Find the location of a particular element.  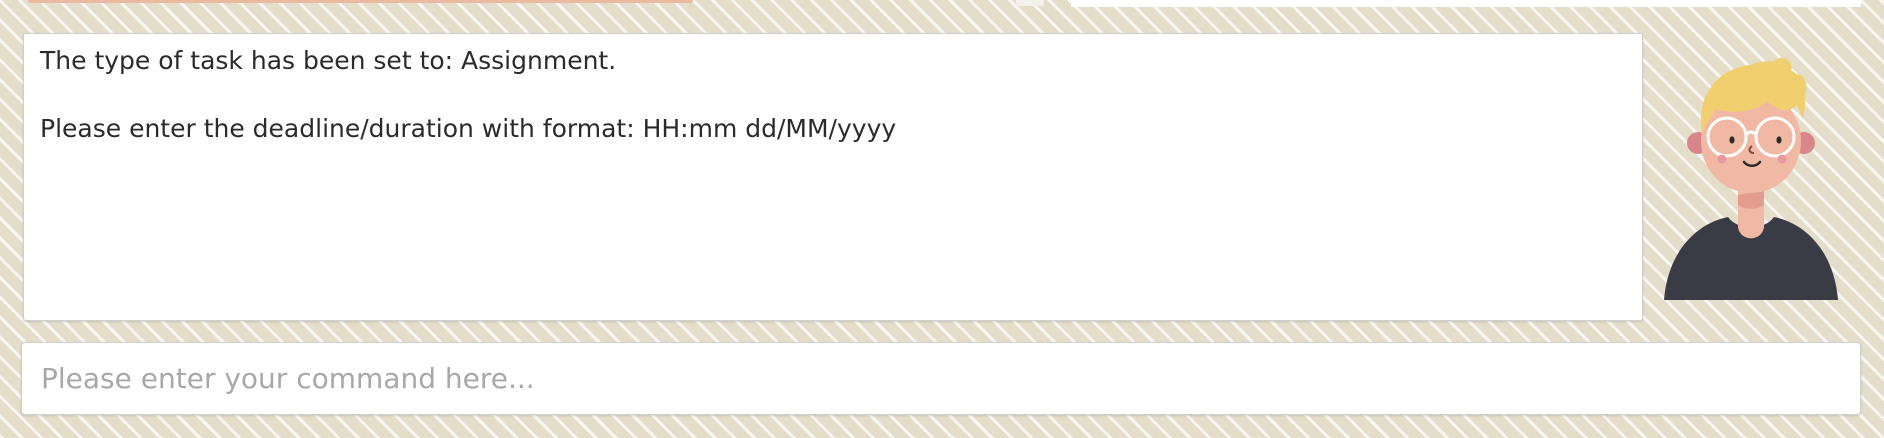

person-avatar-icon is located at coordinates (1751, 175).